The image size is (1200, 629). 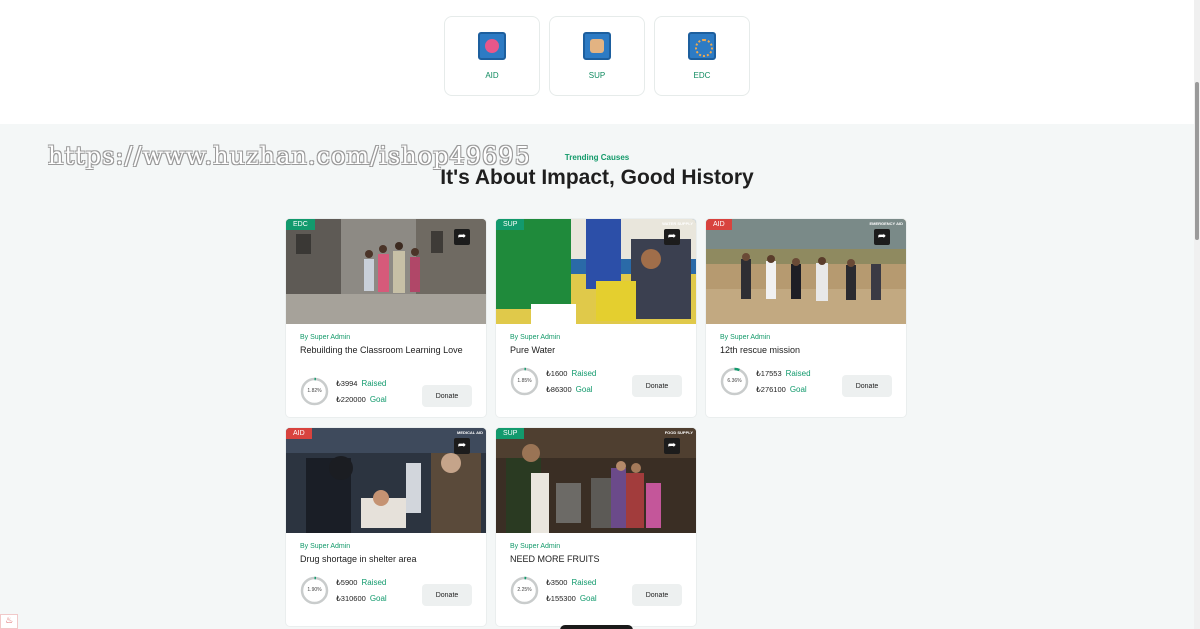 What do you see at coordinates (300, 224) in the screenshot?
I see `category-badge: EDC` at bounding box center [300, 224].